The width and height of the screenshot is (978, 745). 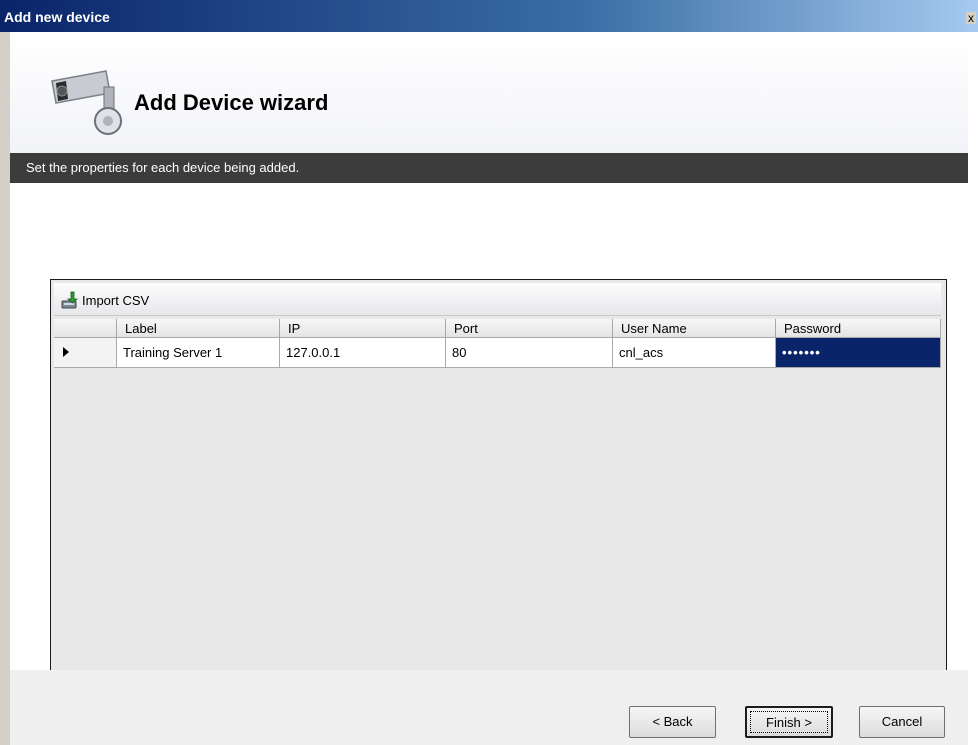 What do you see at coordinates (198, 328) in the screenshot?
I see `column-header-label: Label` at bounding box center [198, 328].